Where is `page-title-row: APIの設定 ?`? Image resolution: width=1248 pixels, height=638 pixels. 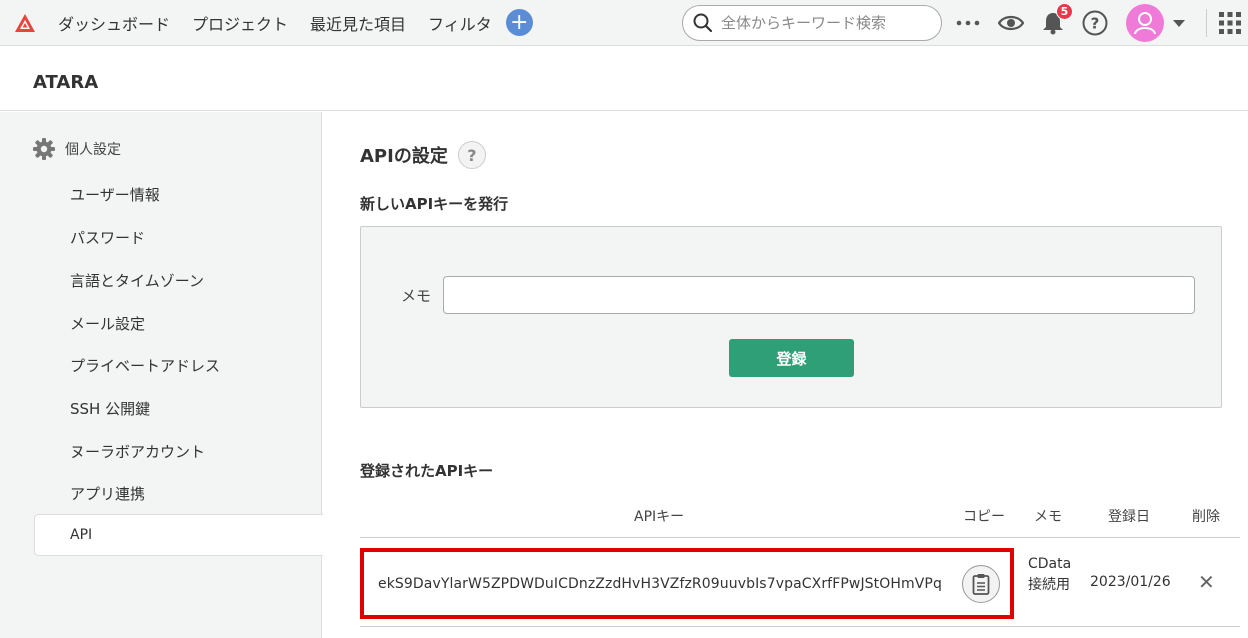 page-title-row: APIの設定 ? is located at coordinates (423, 155).